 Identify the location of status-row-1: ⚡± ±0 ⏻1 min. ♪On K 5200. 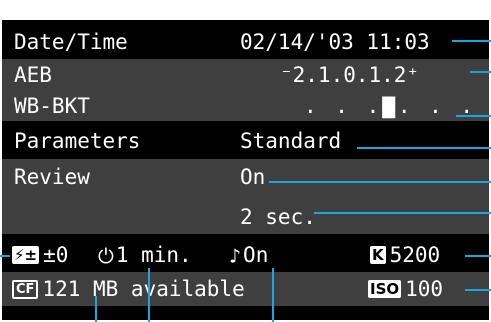
(245, 254).